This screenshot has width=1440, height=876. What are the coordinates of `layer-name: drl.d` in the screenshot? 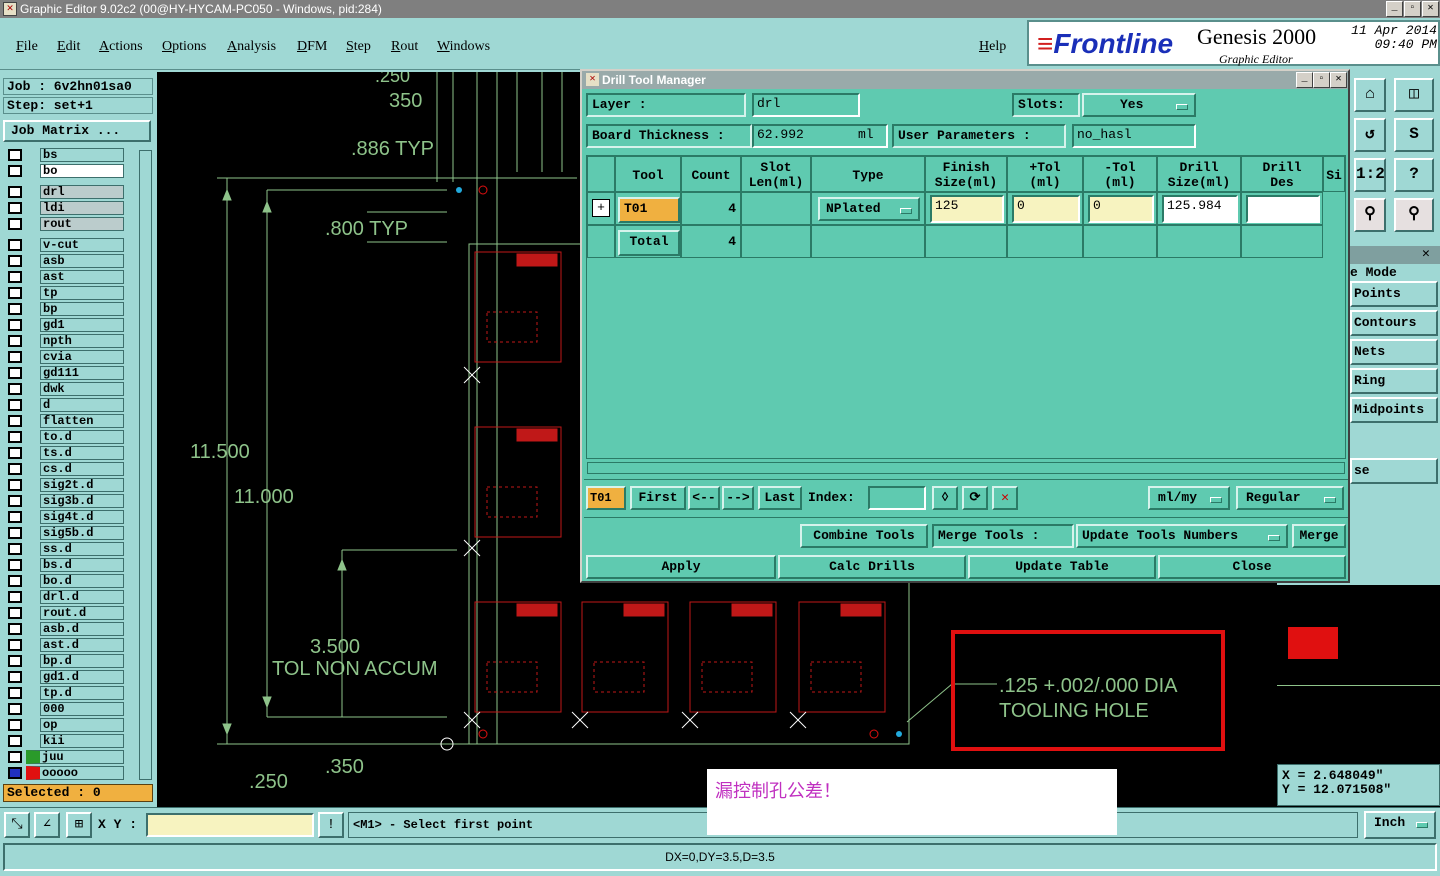 It's located at (82, 597).